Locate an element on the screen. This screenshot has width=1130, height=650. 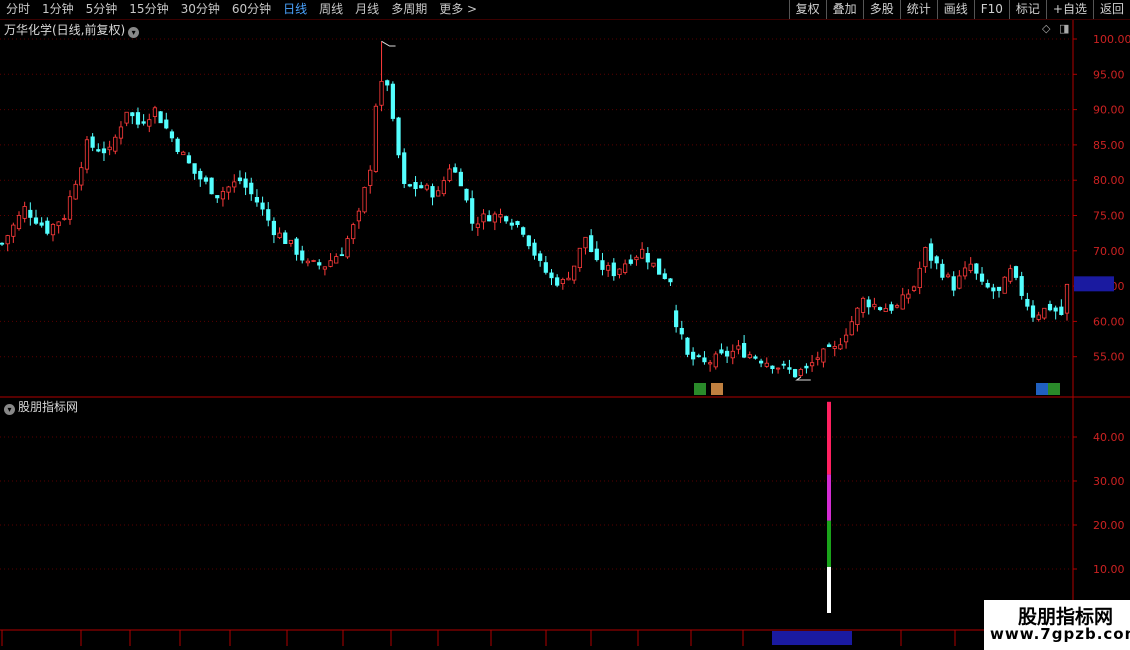
main-pane-title: 万华化学(日线,前复权) ▾ is located at coordinates (72, 29).